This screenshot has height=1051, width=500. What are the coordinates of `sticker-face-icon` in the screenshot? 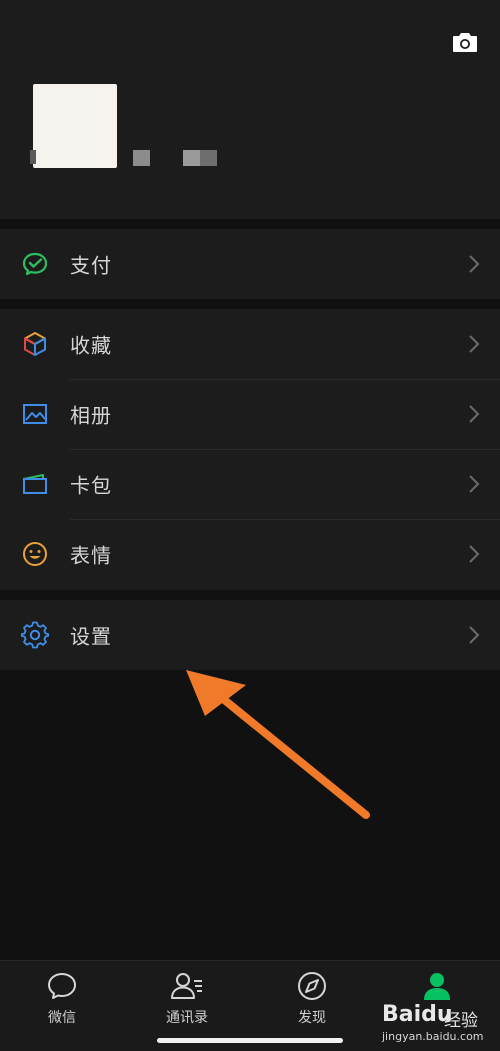 It's located at (35, 554).